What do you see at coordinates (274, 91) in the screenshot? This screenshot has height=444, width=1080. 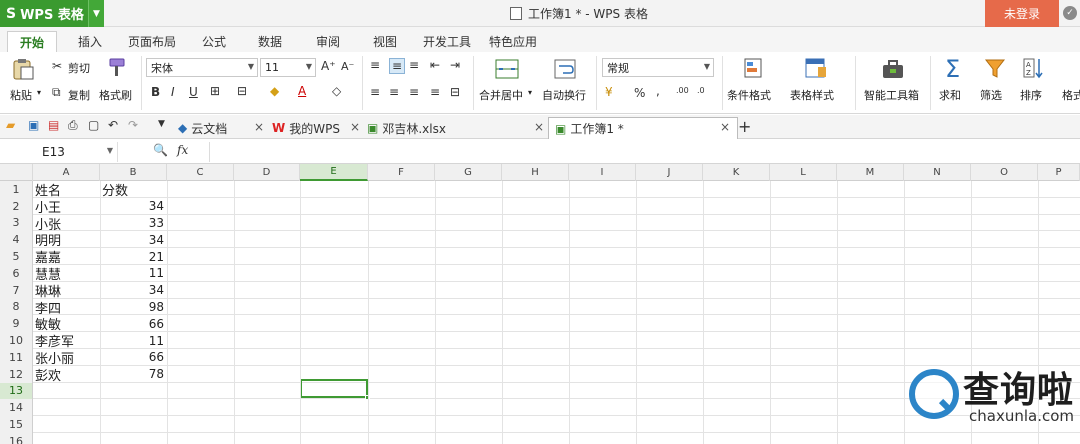 I see `fill-color-icon: ◆` at bounding box center [274, 91].